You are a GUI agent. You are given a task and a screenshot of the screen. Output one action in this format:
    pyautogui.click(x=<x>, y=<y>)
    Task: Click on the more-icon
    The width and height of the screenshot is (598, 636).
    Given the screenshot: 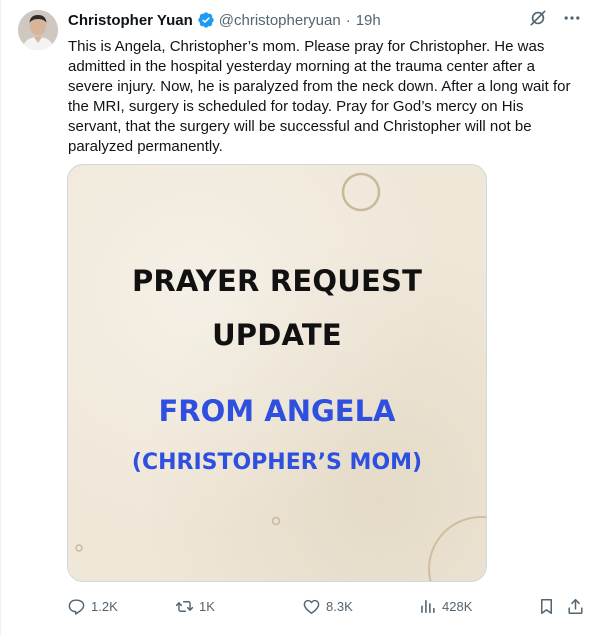 What is the action you would take?
    pyautogui.click(x=572, y=18)
    